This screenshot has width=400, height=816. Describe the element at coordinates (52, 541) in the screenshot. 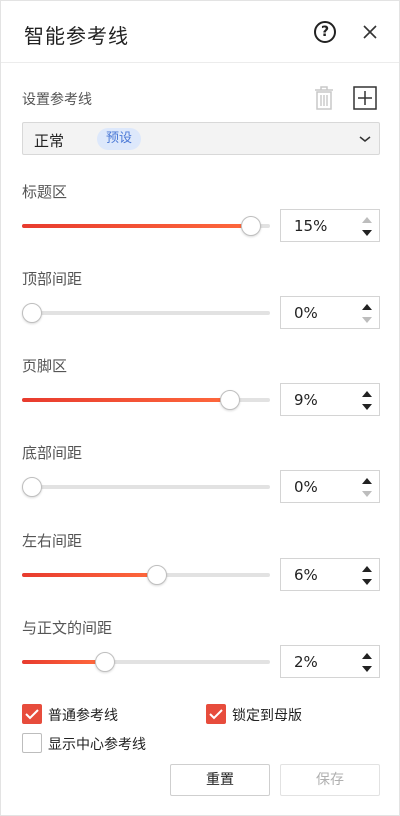

I see `side-margin-label: 左右间距` at that location.